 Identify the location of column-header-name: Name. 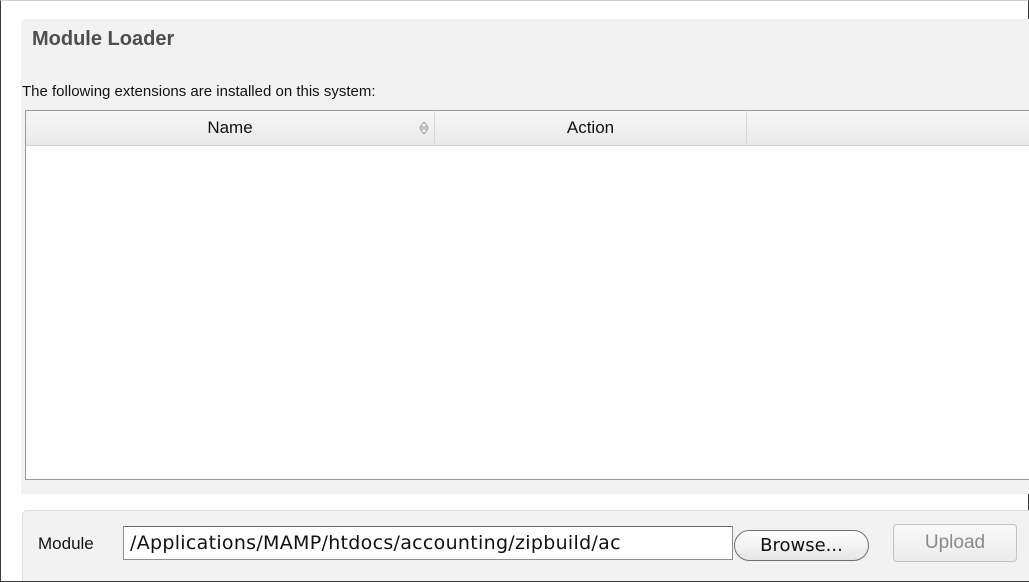
(230, 128).